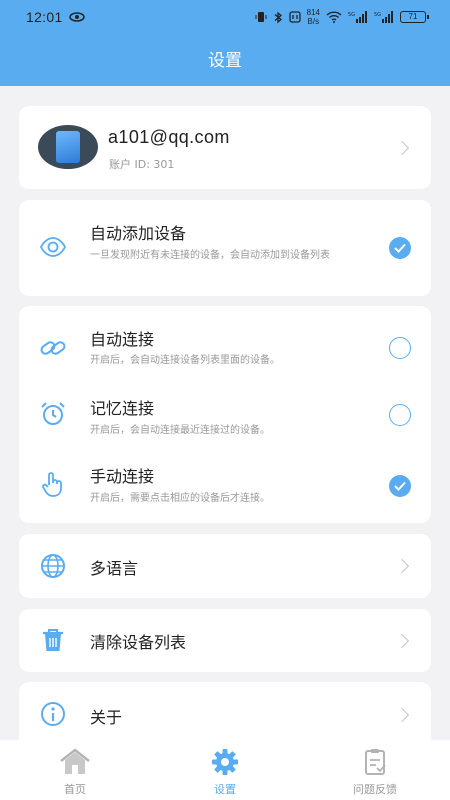 Image resolution: width=450 pixels, height=800 pixels. Describe the element at coordinates (53, 348) in the screenshot. I see `link-icon` at that location.